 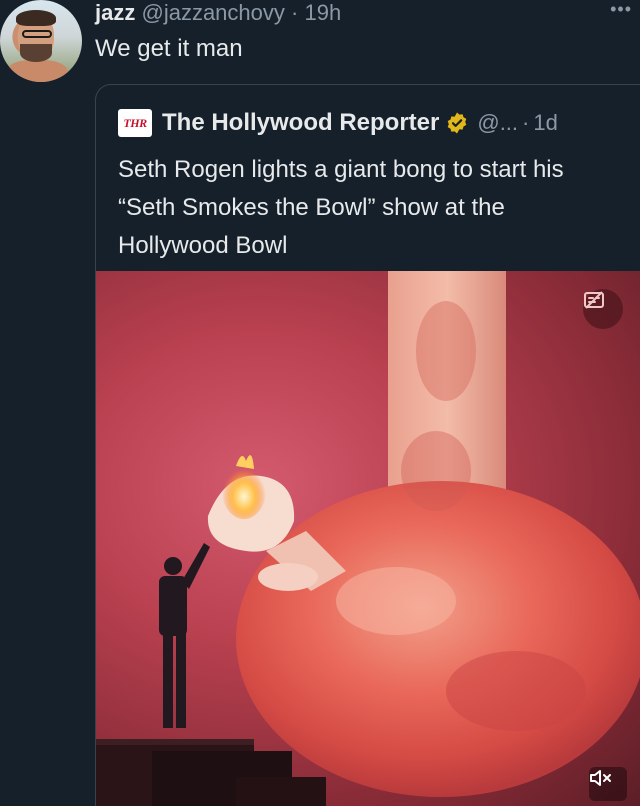 What do you see at coordinates (545, 123) in the screenshot?
I see `quoted-tweet-time: 1d` at bounding box center [545, 123].